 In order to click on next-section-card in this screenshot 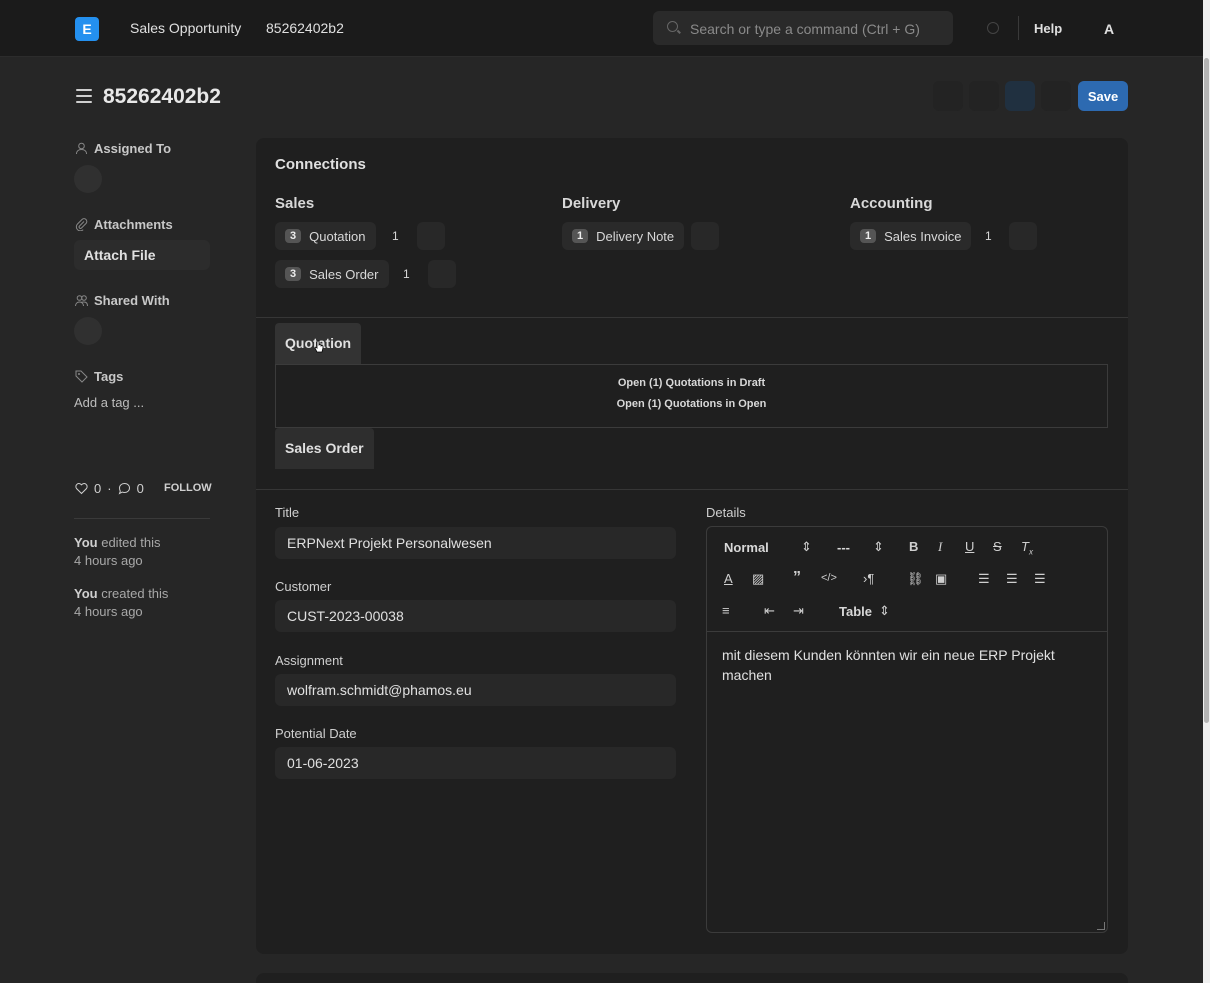, I will do `click(692, 978)`.